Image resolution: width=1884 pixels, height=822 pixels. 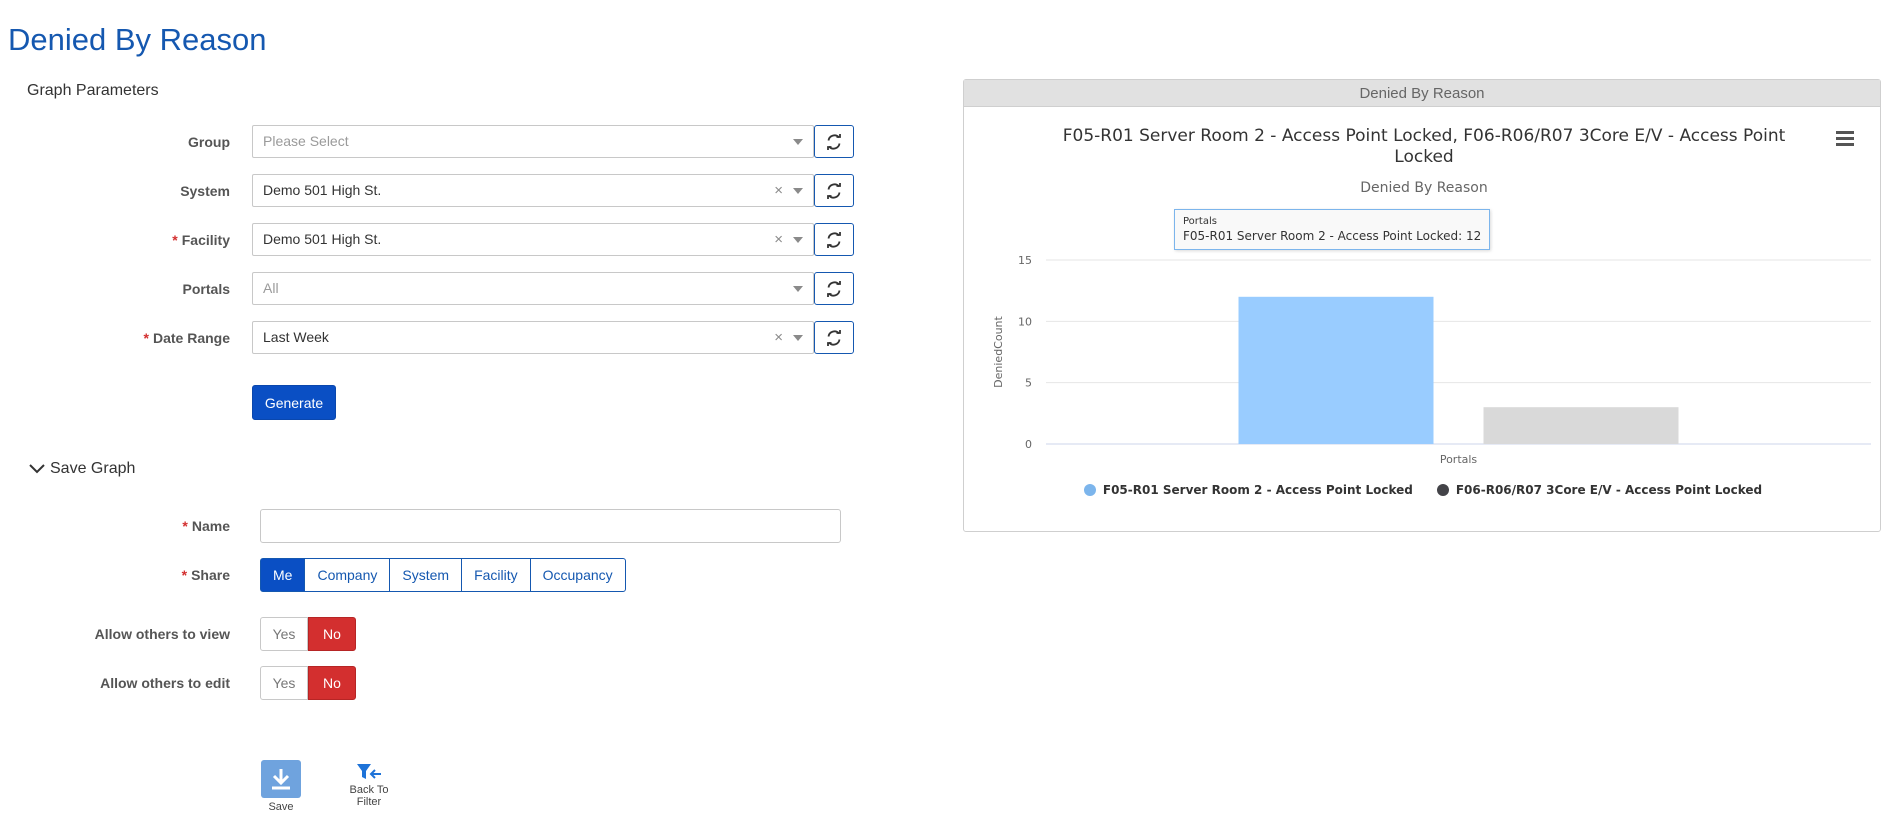 I want to click on save-graph-heading: Save Graph, so click(x=93, y=468).